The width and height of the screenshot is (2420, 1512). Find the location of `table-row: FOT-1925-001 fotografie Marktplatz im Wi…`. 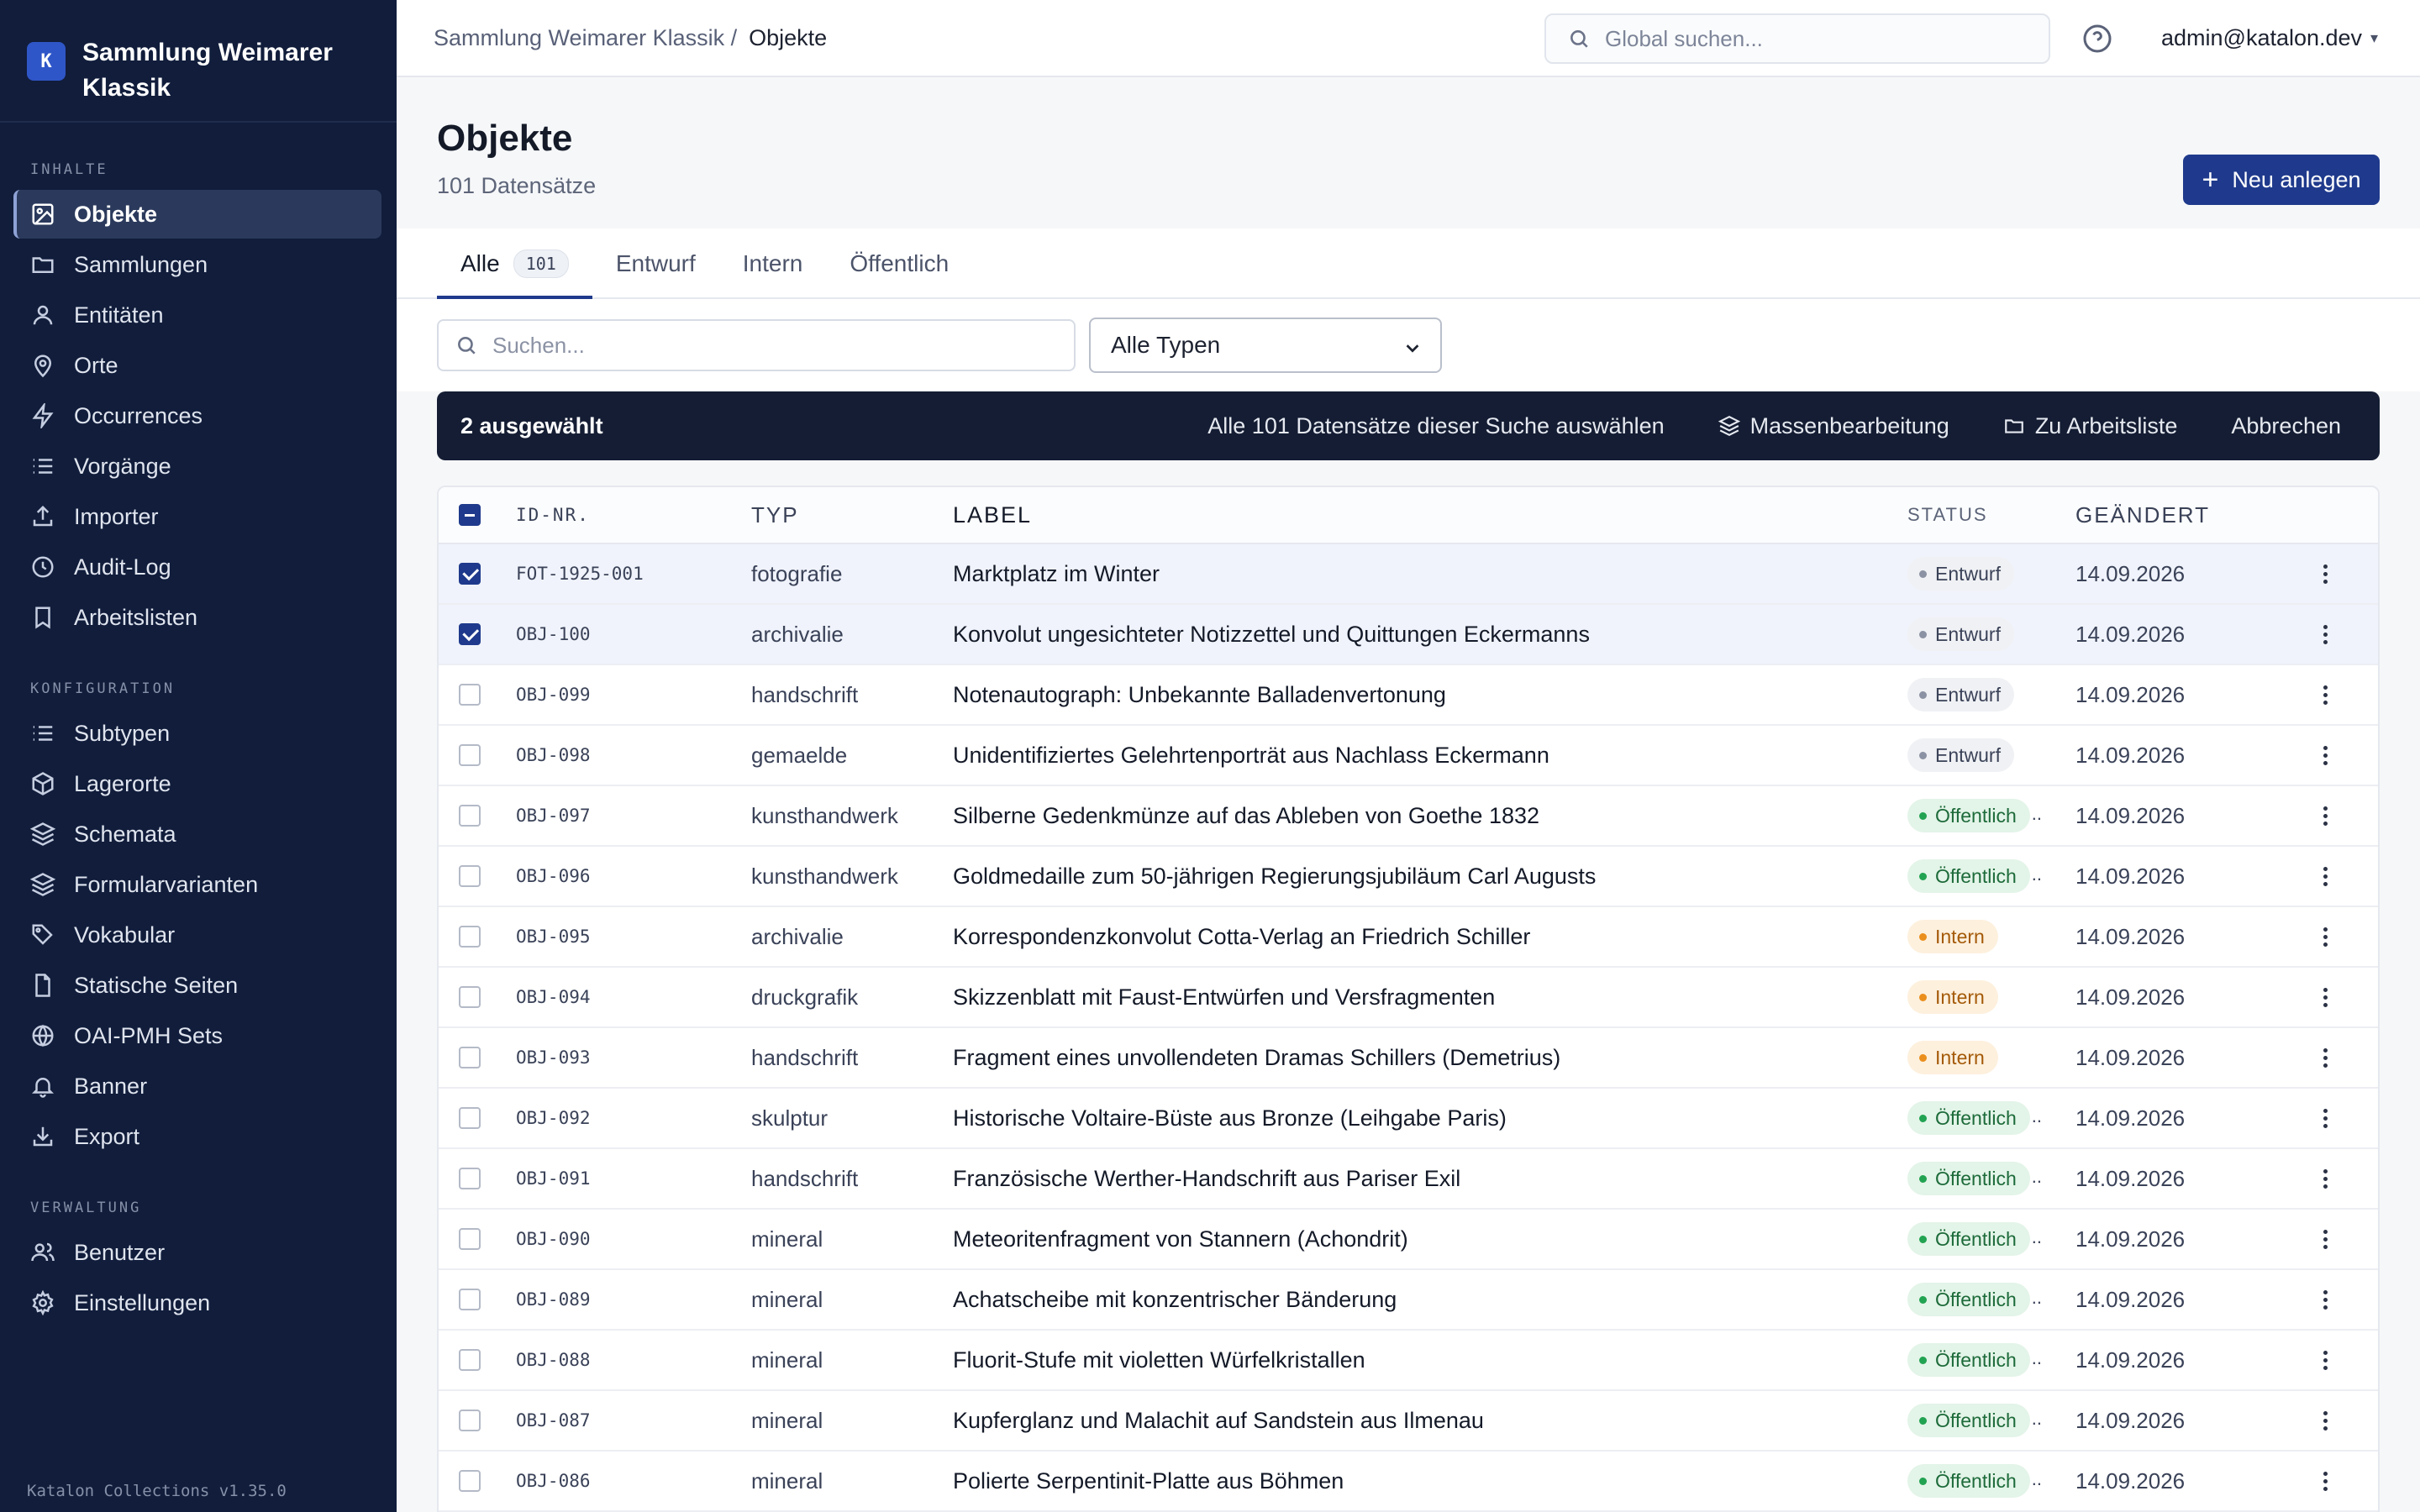

table-row: FOT-1925-001 fotografie Marktplatz im Wi… is located at coordinates (1408, 574).